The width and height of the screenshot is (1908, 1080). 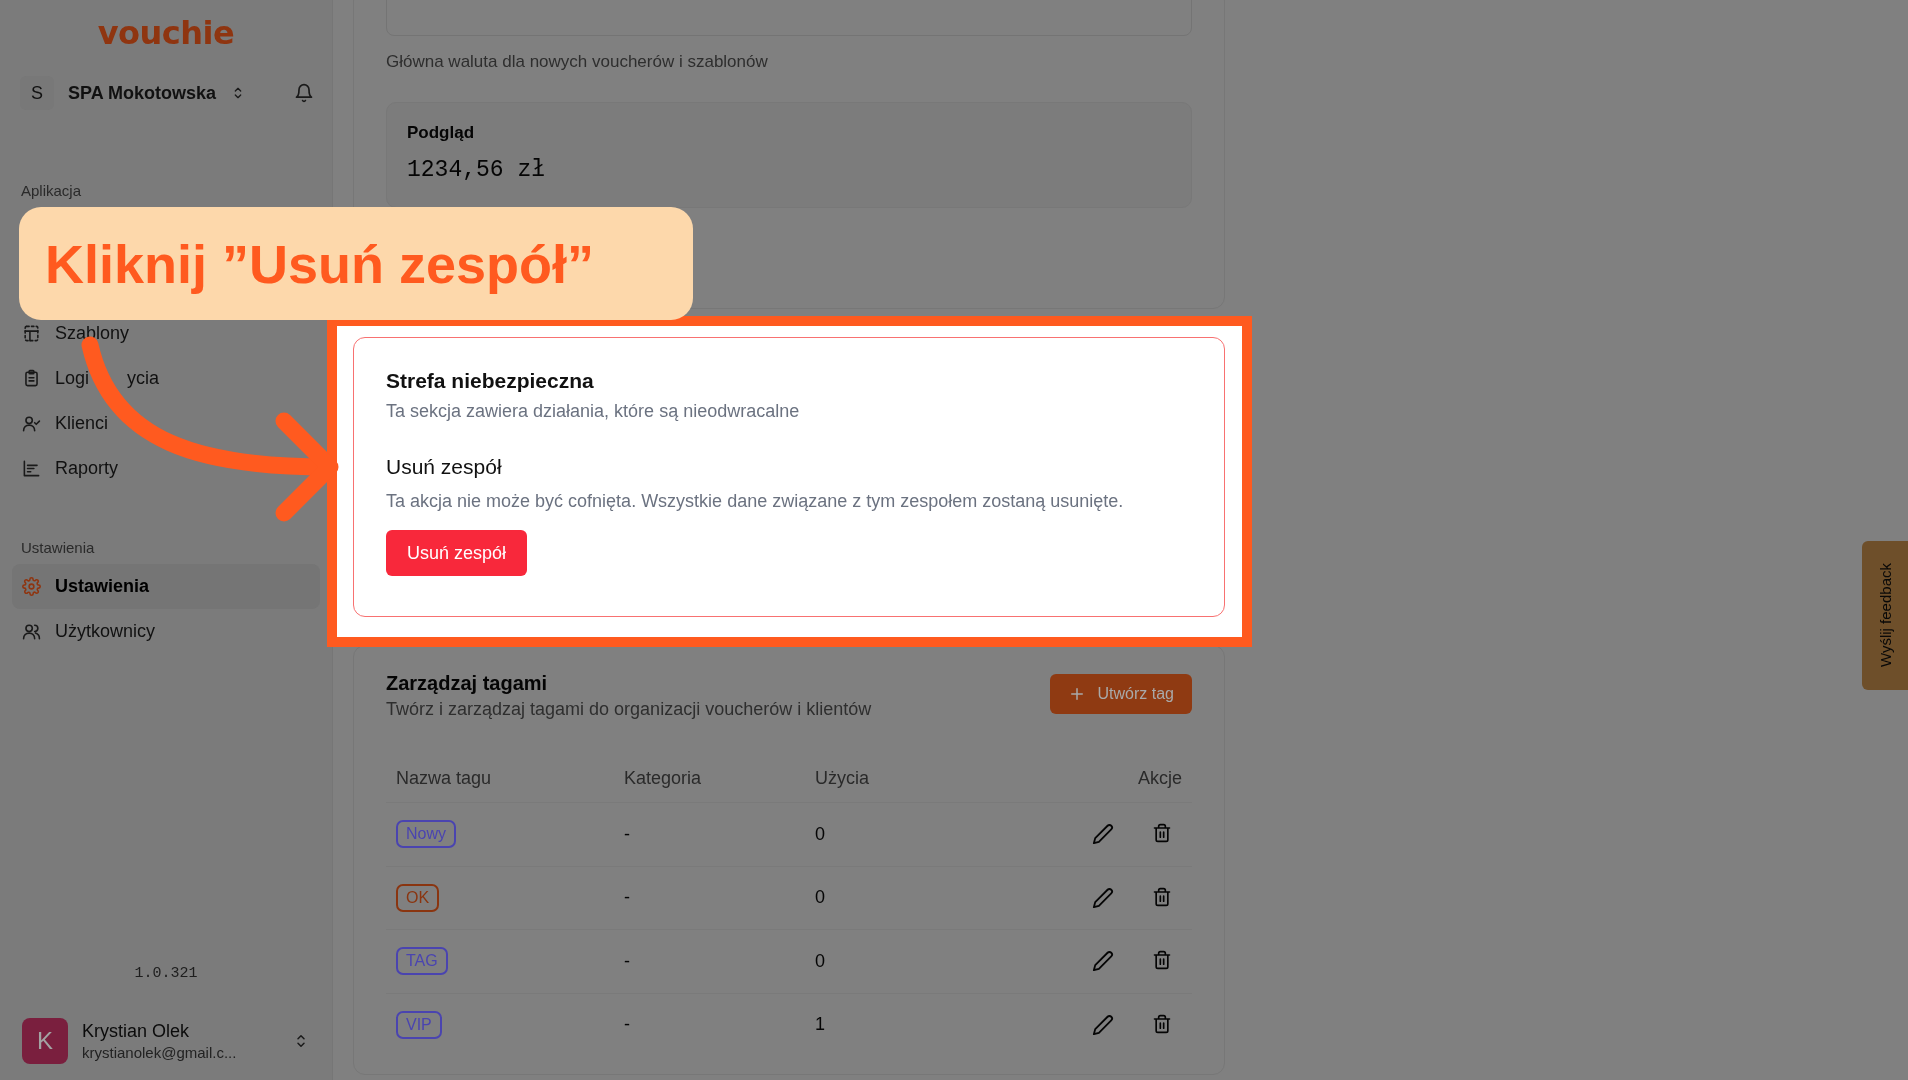 What do you see at coordinates (842, 778) in the screenshot?
I see `column-header: Użycia` at bounding box center [842, 778].